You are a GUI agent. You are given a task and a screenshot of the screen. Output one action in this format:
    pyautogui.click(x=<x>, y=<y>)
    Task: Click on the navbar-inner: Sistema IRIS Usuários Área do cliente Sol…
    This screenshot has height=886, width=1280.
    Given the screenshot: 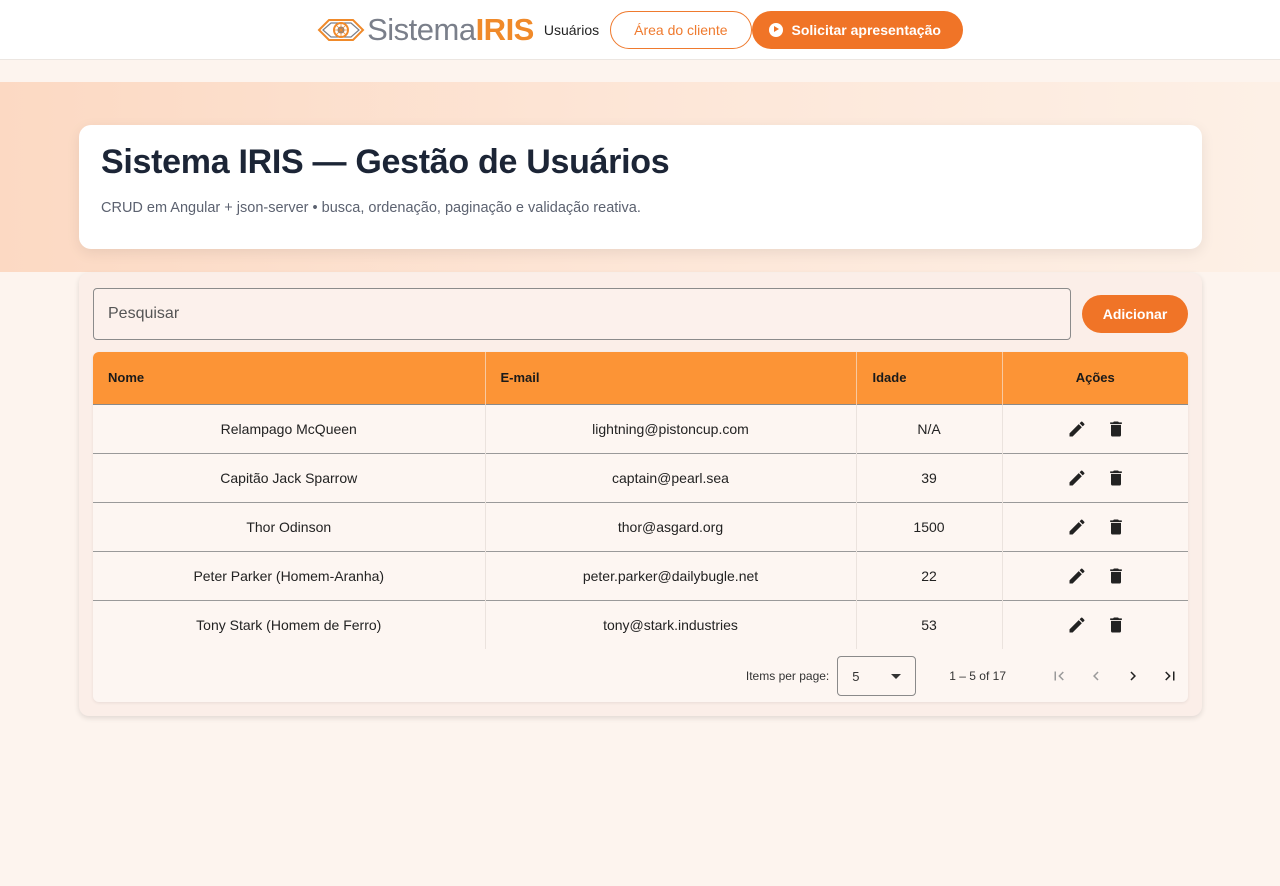 What is the action you would take?
    pyautogui.click(x=640, y=29)
    